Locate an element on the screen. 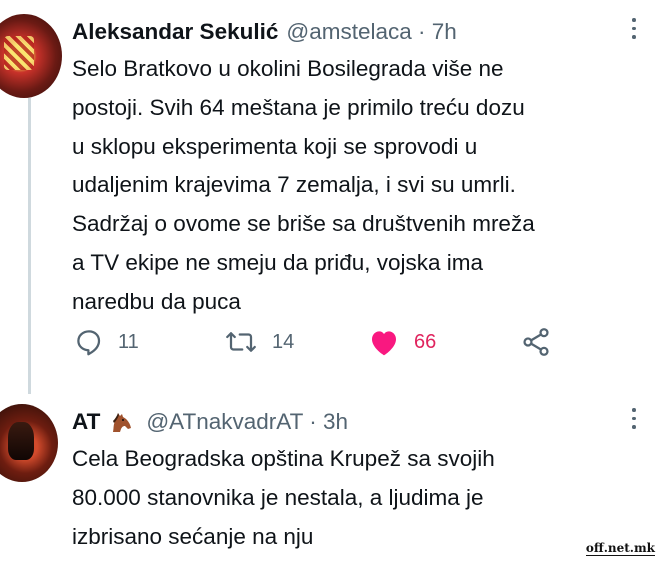  text-line: izbrisano sećanje na nju is located at coordinates (193, 536).